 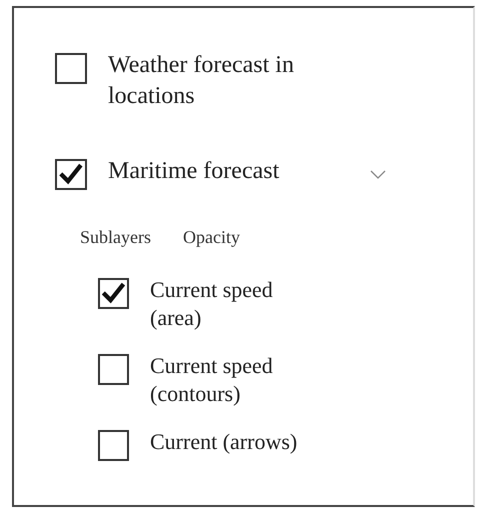 I want to click on sublayer-label: Current speed (area), so click(x=212, y=304).